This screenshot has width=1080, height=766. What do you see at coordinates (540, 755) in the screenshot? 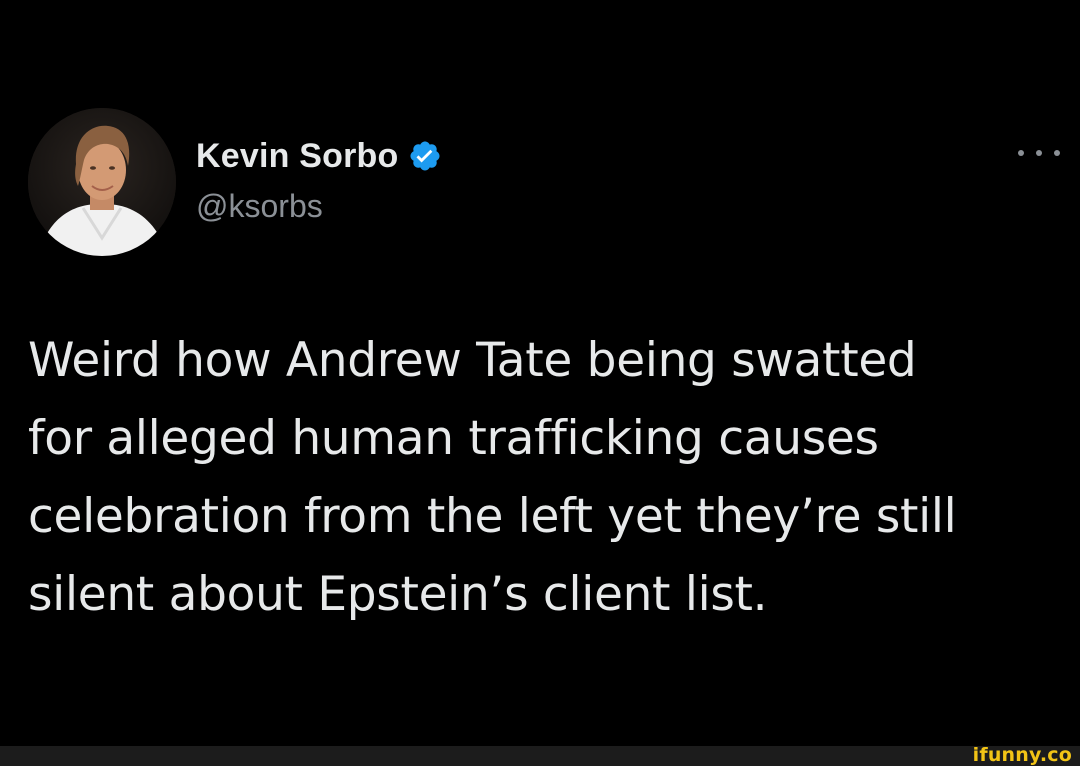
I see `watermark-bar: ifunny.co` at bounding box center [540, 755].